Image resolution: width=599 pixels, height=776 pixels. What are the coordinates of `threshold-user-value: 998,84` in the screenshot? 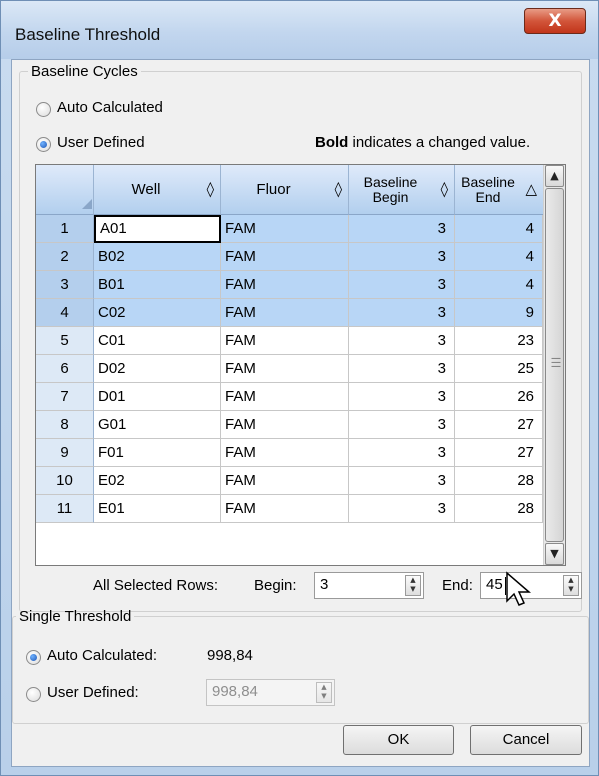 It's located at (235, 691).